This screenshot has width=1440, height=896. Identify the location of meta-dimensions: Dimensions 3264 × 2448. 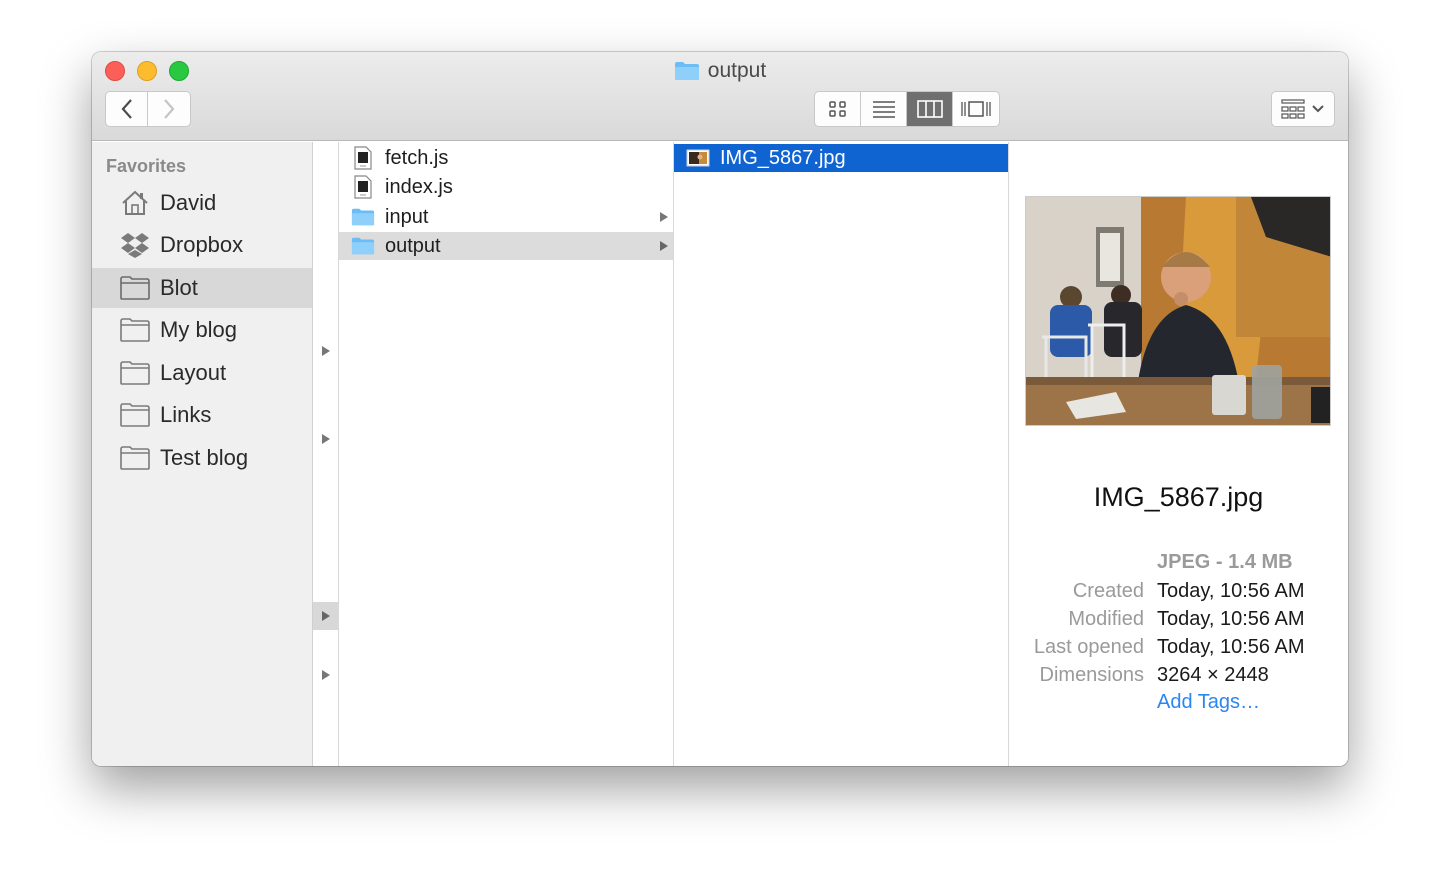
(1178, 677).